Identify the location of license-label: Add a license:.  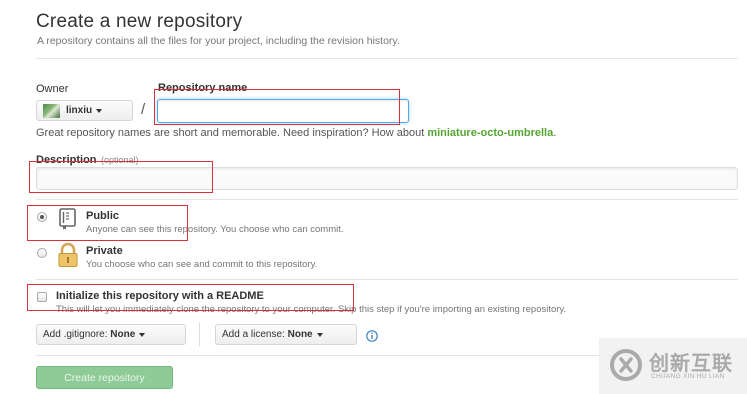
(253, 334).